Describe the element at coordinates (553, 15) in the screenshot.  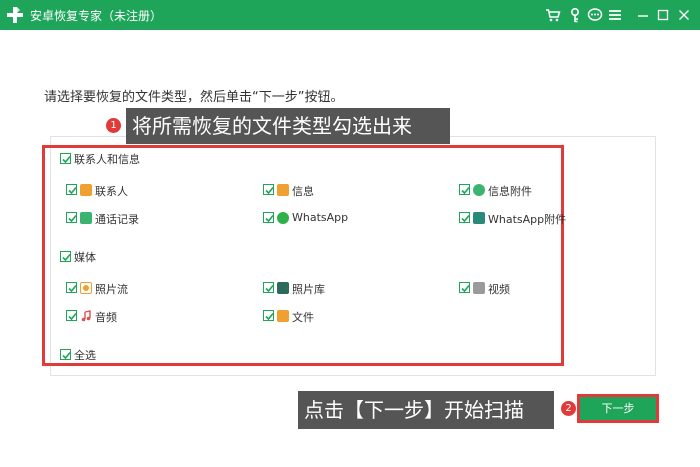
I see `cart-icon` at that location.